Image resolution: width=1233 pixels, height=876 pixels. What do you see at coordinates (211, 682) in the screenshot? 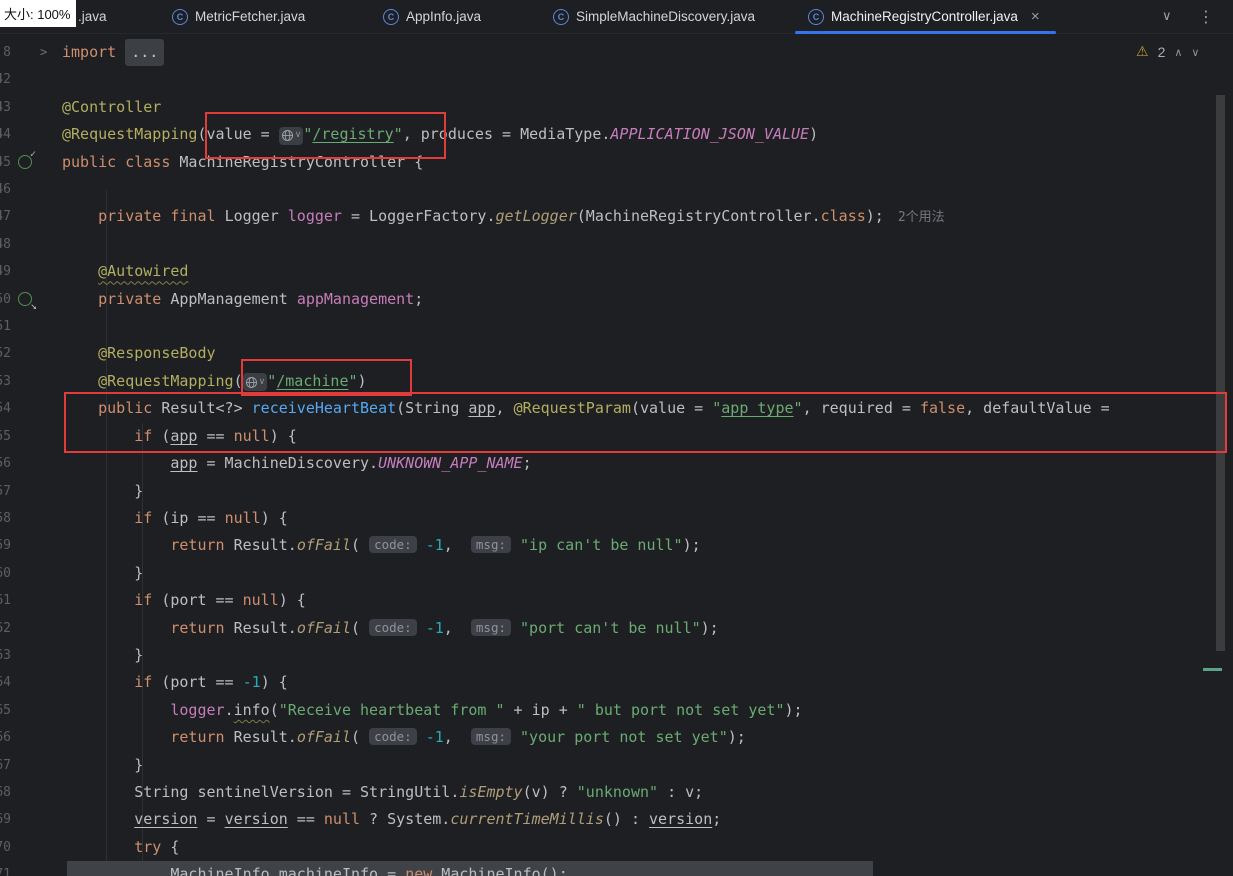
I see `code-text: if (port == -1) {` at bounding box center [211, 682].